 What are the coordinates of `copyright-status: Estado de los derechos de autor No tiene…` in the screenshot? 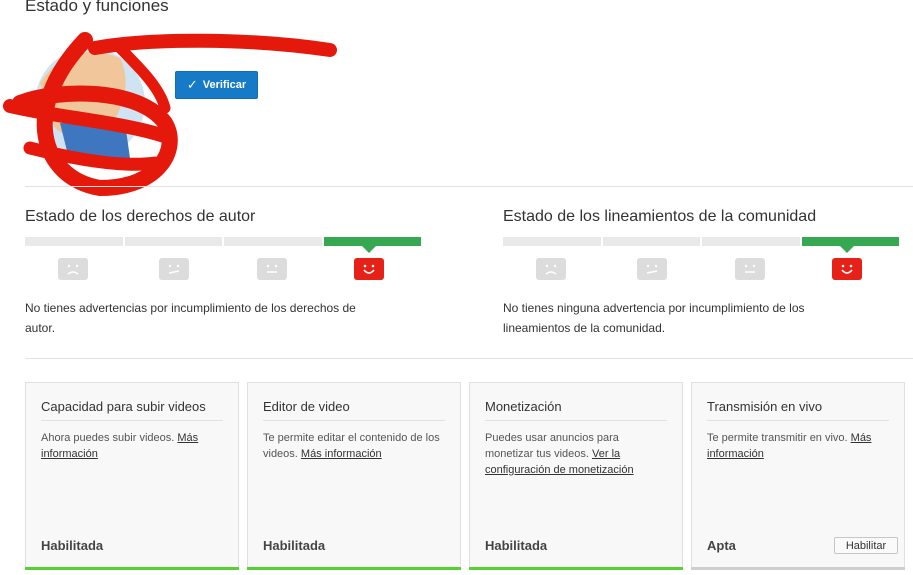 It's located at (225, 273).